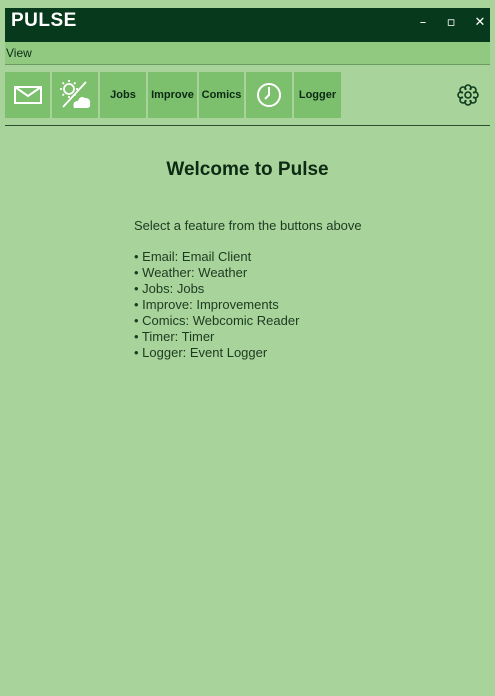 The width and height of the screenshot is (495, 696). What do you see at coordinates (206, 304) in the screenshot?
I see `feature-item: • Improve: Improvements` at bounding box center [206, 304].